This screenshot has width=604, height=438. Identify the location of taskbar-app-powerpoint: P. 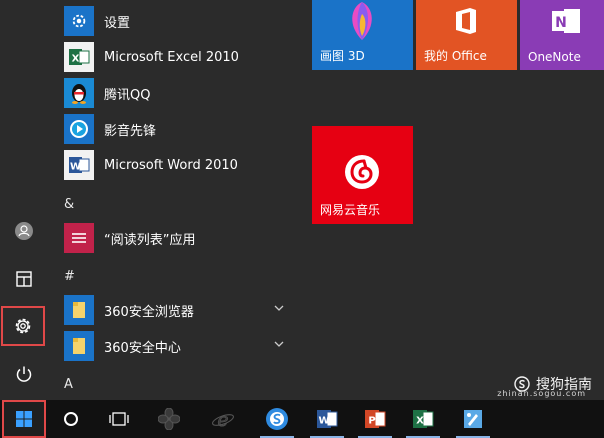
(375, 419).